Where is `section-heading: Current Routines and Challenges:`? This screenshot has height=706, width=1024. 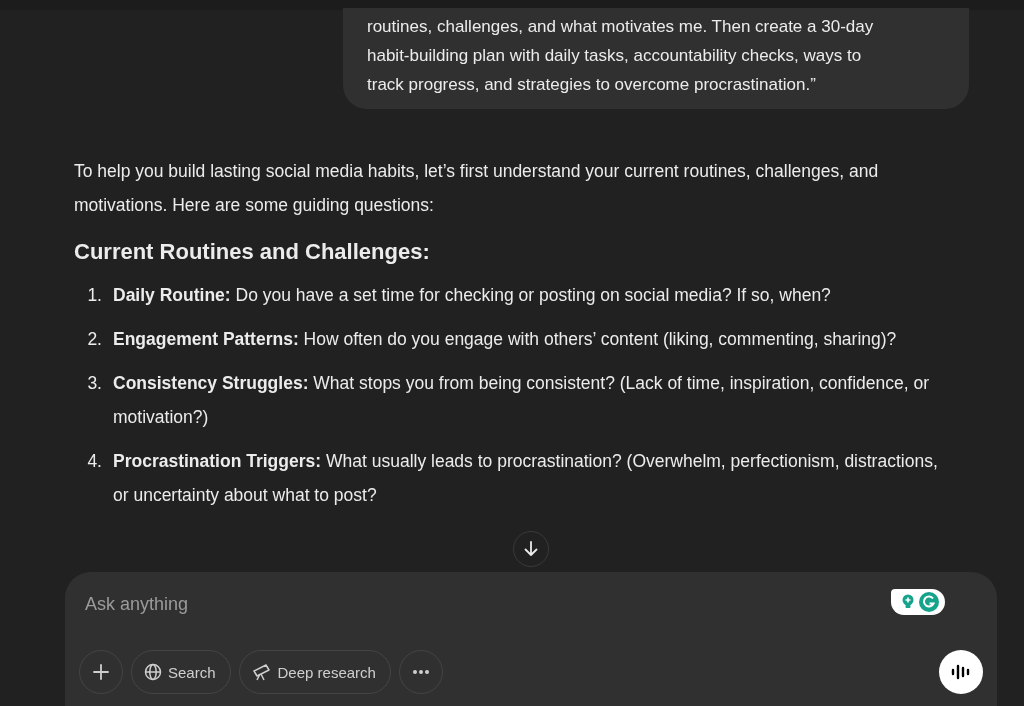 section-heading: Current Routines and Challenges: is located at coordinates (252, 252).